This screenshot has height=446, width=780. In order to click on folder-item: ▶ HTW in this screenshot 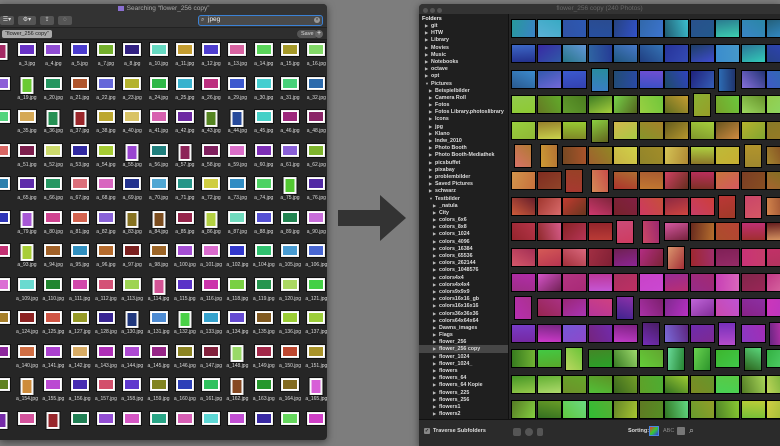, I will do `click(463, 32)`.